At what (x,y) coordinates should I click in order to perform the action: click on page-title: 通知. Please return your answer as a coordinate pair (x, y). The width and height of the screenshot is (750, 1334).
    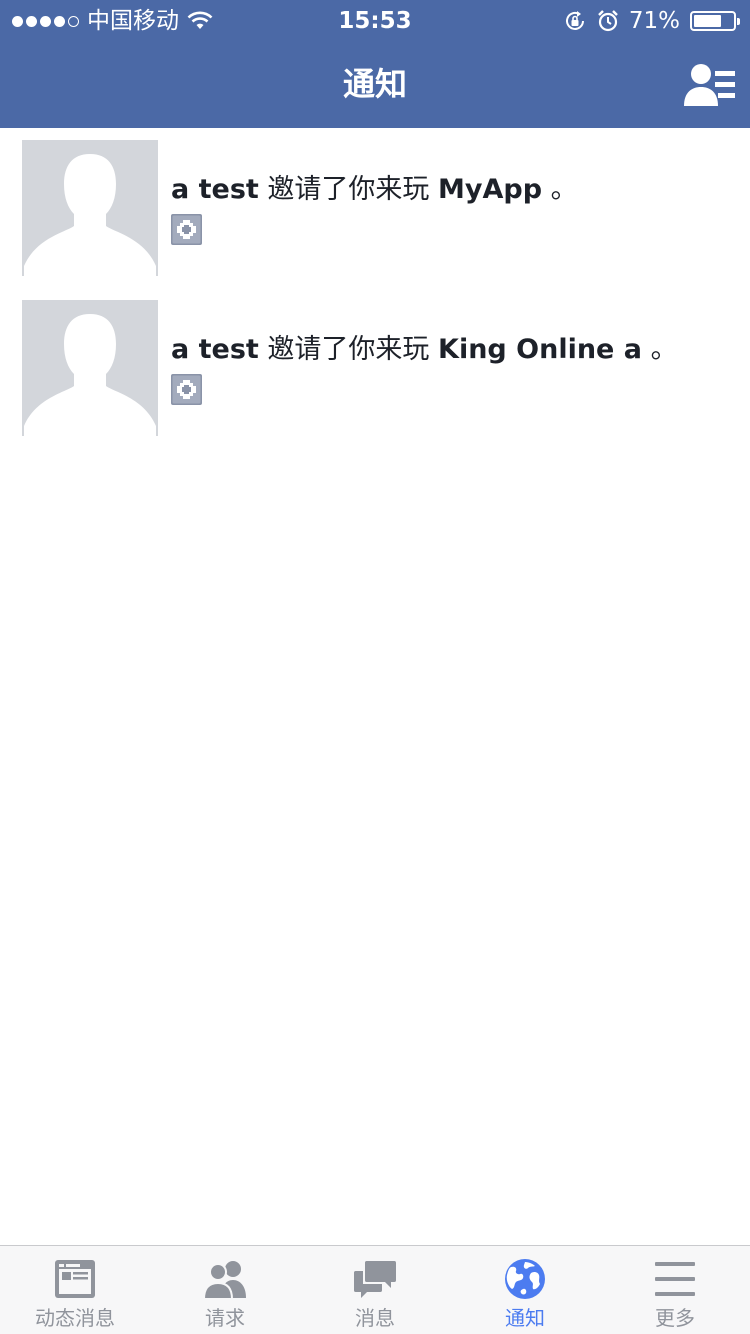
    Looking at the image, I should click on (374, 84).